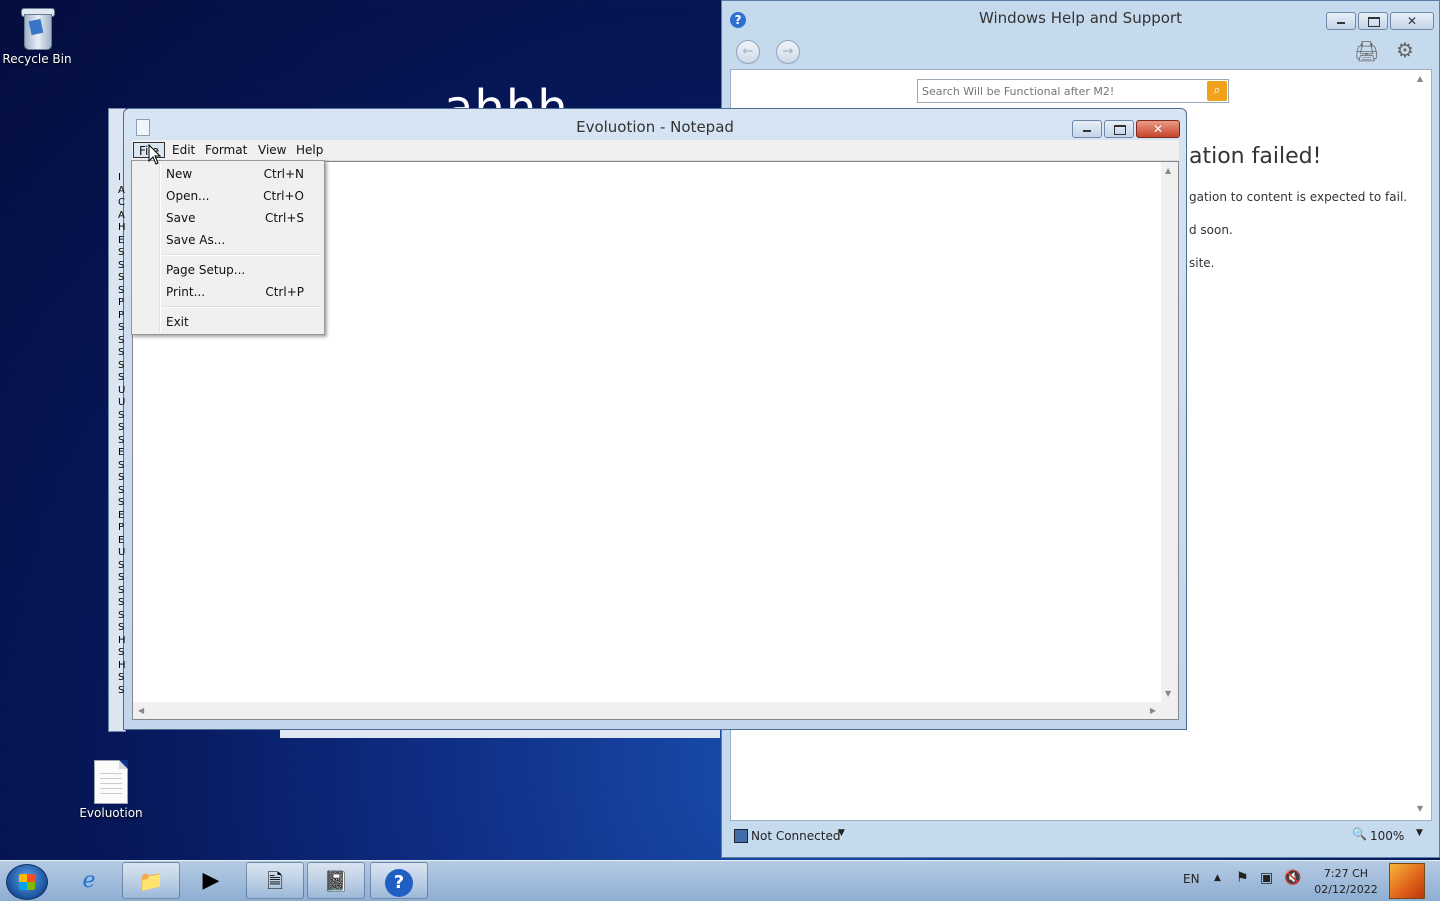  I want to click on show-hidden-icons-icon: ▲, so click(1217, 878).